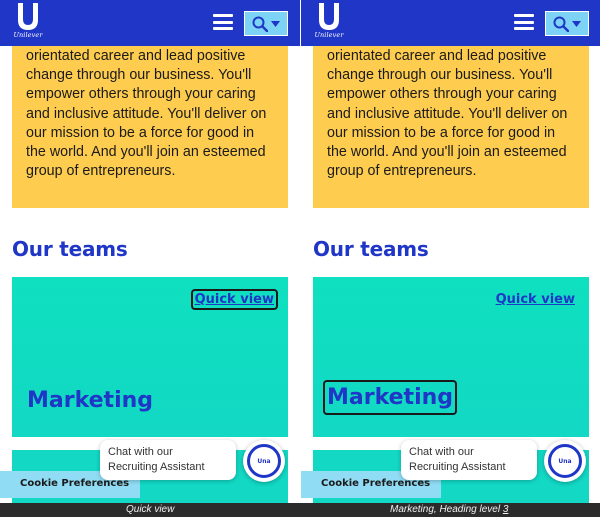  I want to click on caption-left: Quick view, so click(150, 509).